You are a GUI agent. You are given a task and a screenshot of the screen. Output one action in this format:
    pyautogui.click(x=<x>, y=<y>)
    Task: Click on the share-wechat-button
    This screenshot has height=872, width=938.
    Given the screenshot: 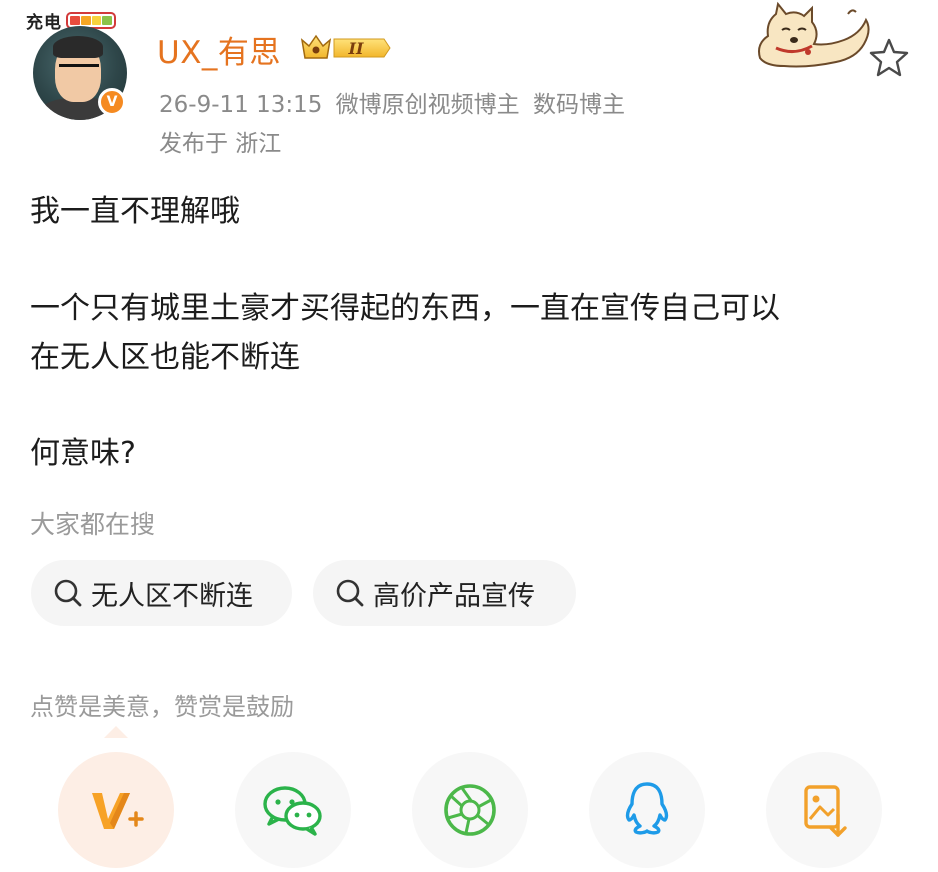 What is the action you would take?
    pyautogui.click(x=293, y=810)
    